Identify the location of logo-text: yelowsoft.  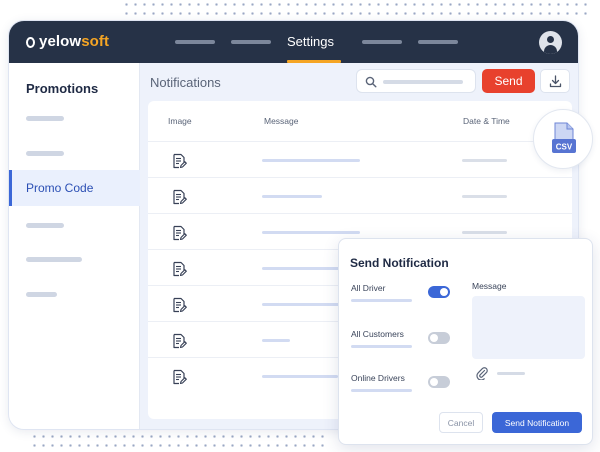
(74, 41).